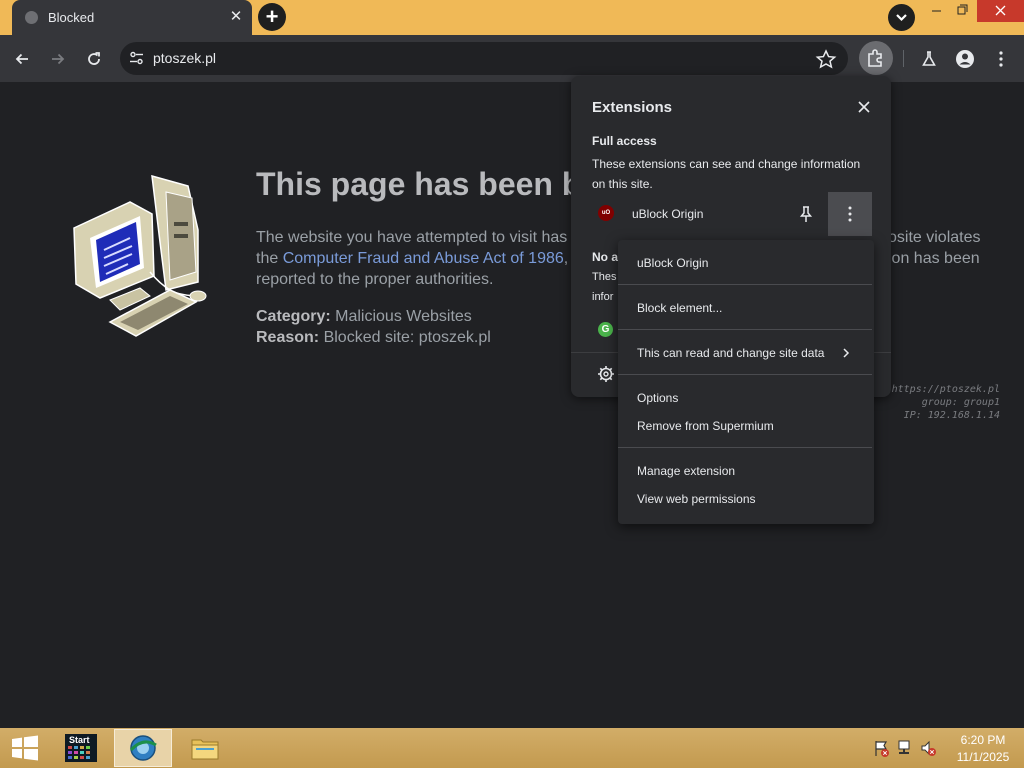 Image resolution: width=1024 pixels, height=768 pixels. Describe the element at coordinates (606, 374) in the screenshot. I see `gear-icon` at that location.